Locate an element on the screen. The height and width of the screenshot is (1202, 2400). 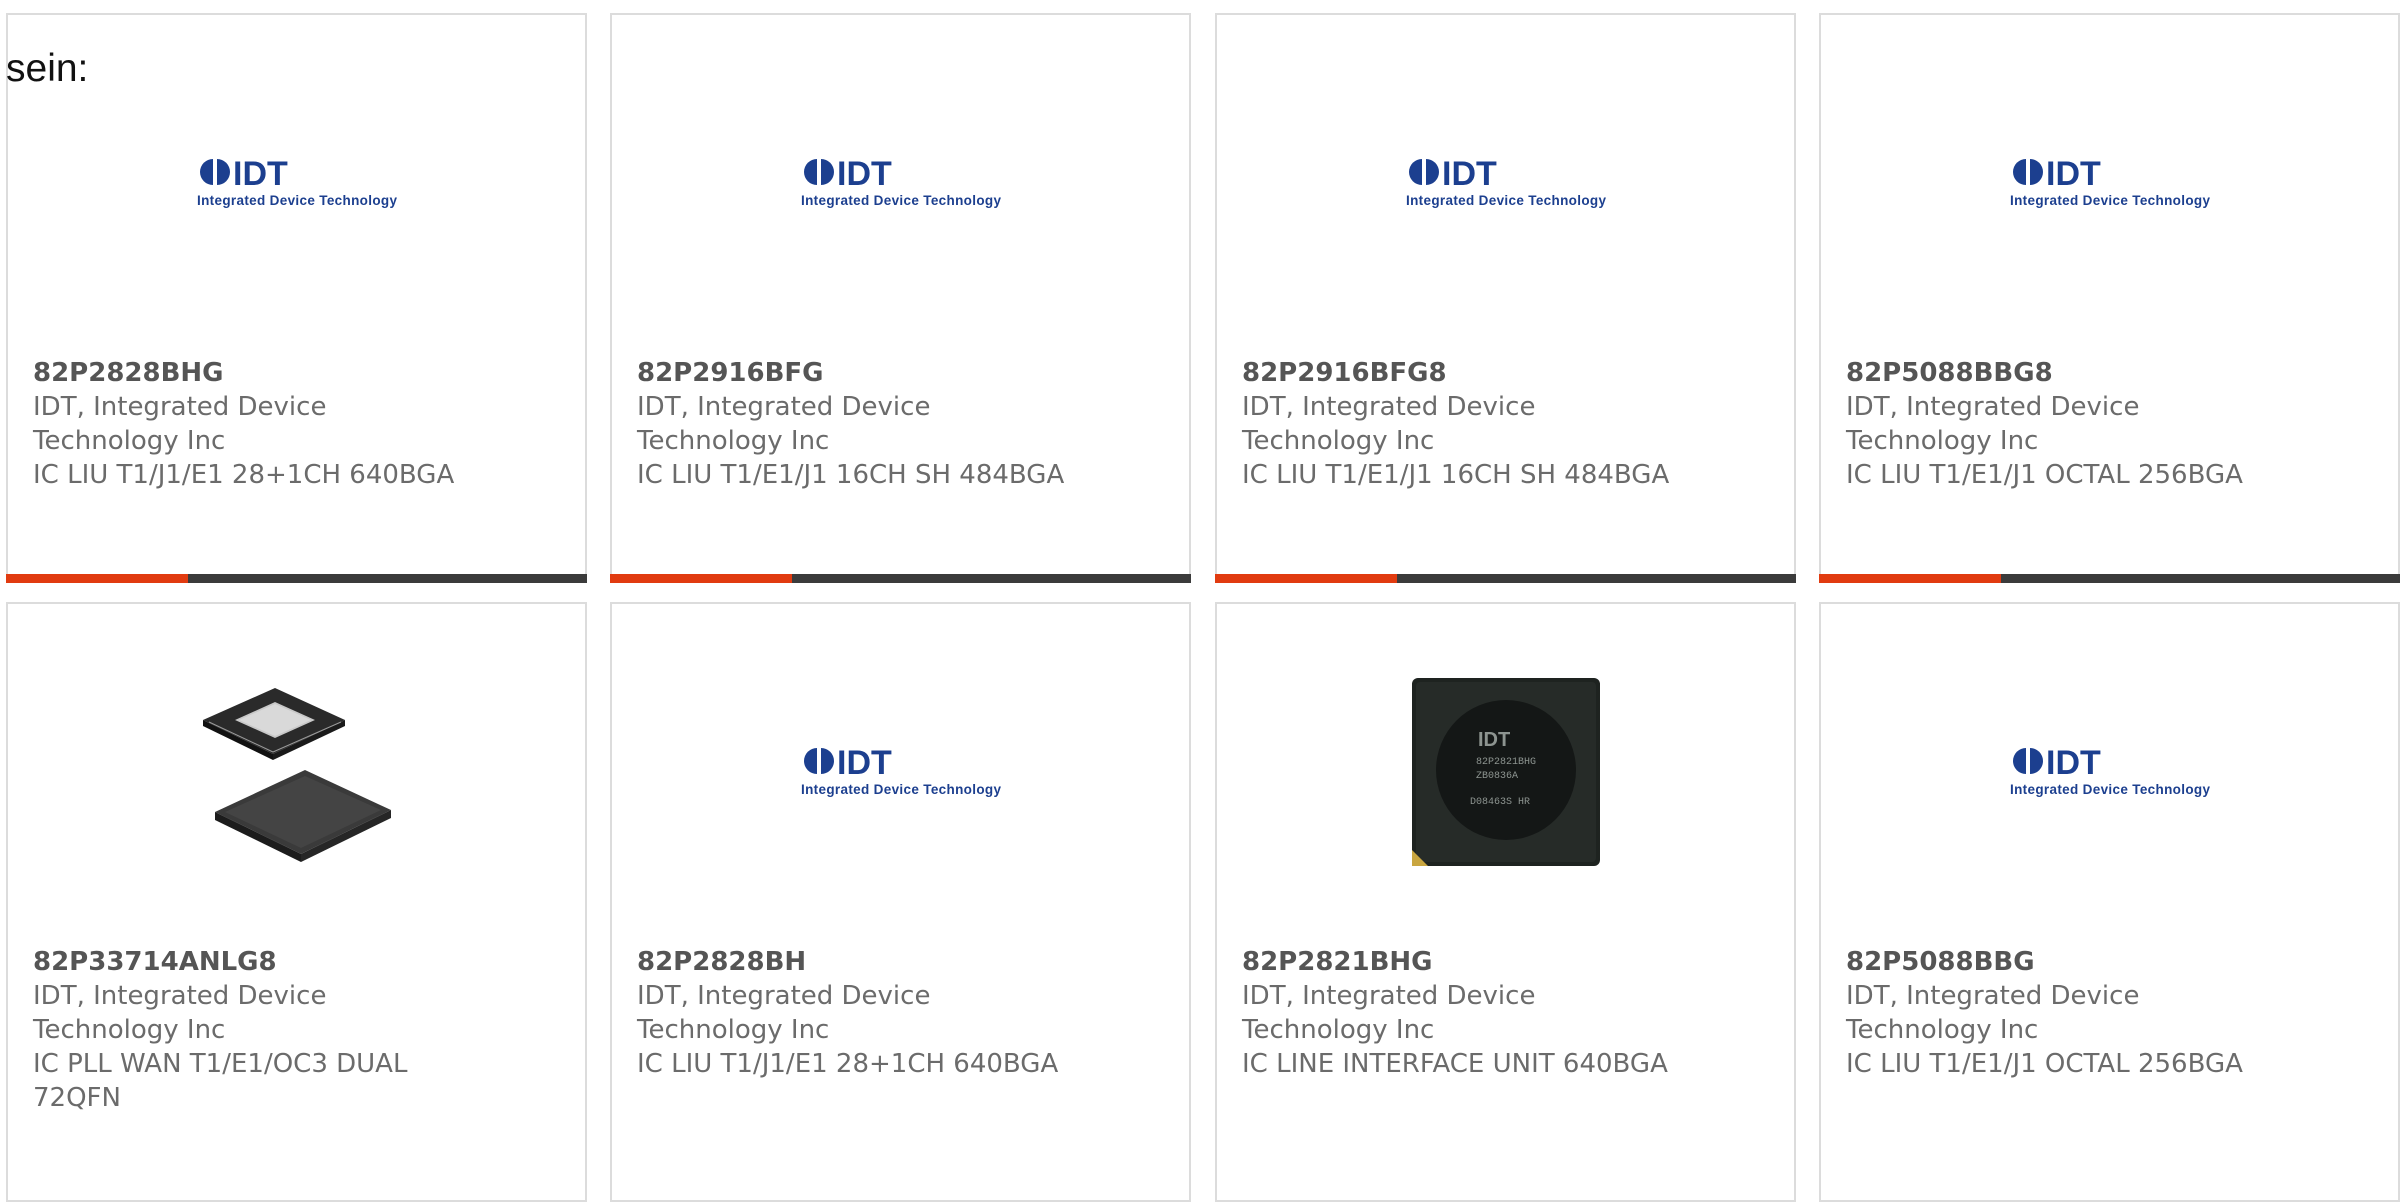
product-description: IC LINE INTERFACE UNIT 640BGA is located at coordinates (1455, 1064).